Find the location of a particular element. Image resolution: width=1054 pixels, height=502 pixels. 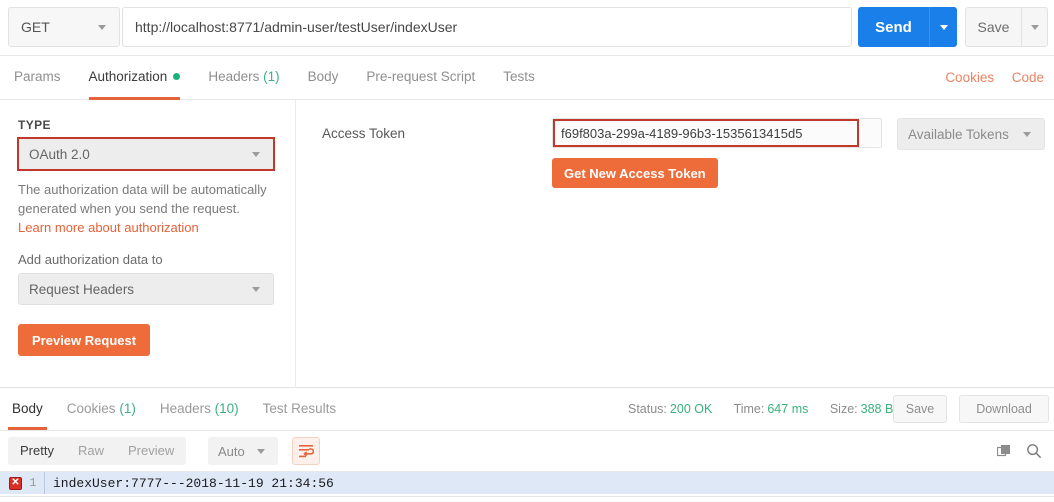

time-group: Time: 647 ms is located at coordinates (771, 409).